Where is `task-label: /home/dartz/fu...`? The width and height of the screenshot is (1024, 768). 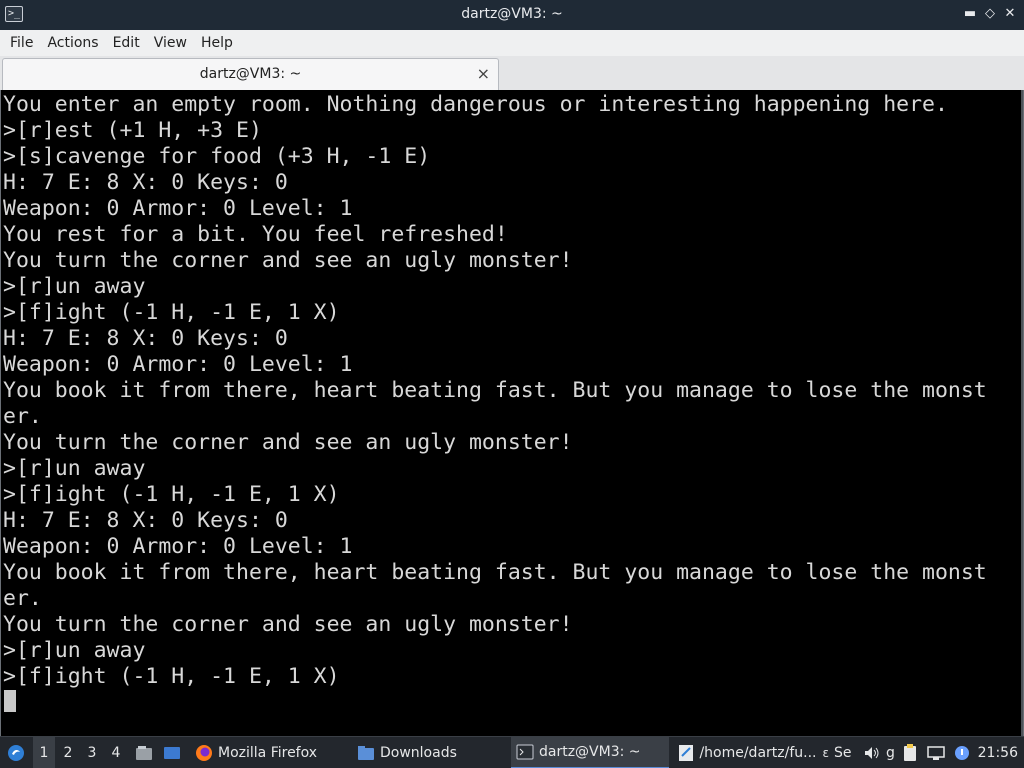
task-label: /home/dartz/fu... is located at coordinates (758, 753).